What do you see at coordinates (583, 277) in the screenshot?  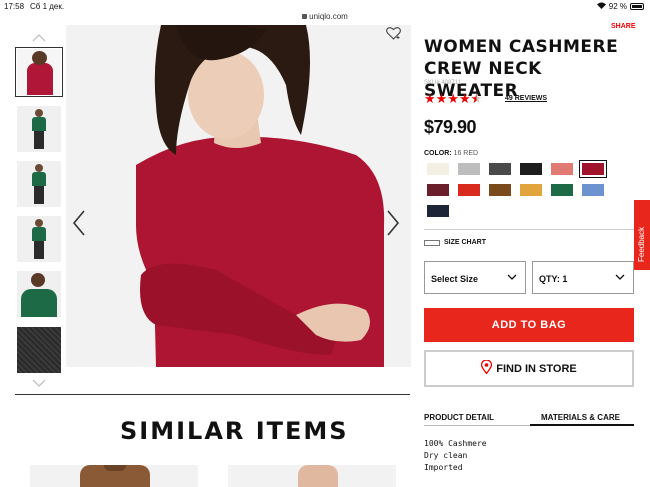 I see `qty-select: QTY: 1` at bounding box center [583, 277].